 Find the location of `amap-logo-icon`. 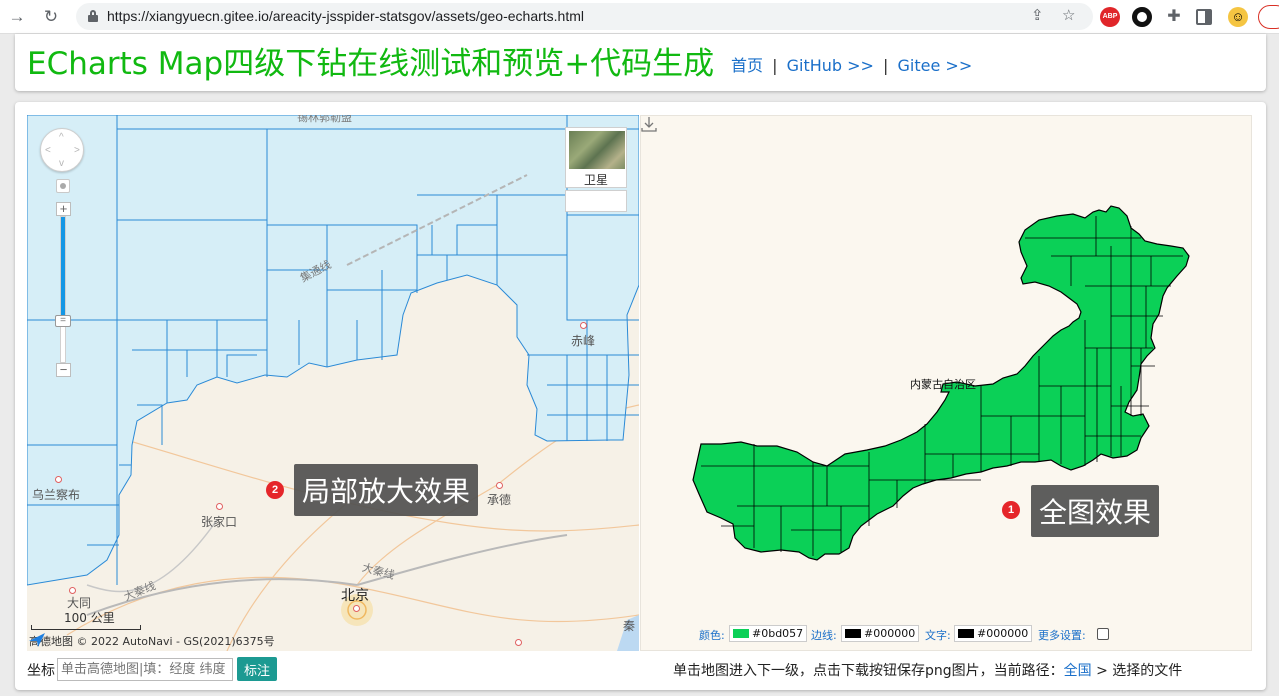

amap-logo-icon is located at coordinates (37, 640).